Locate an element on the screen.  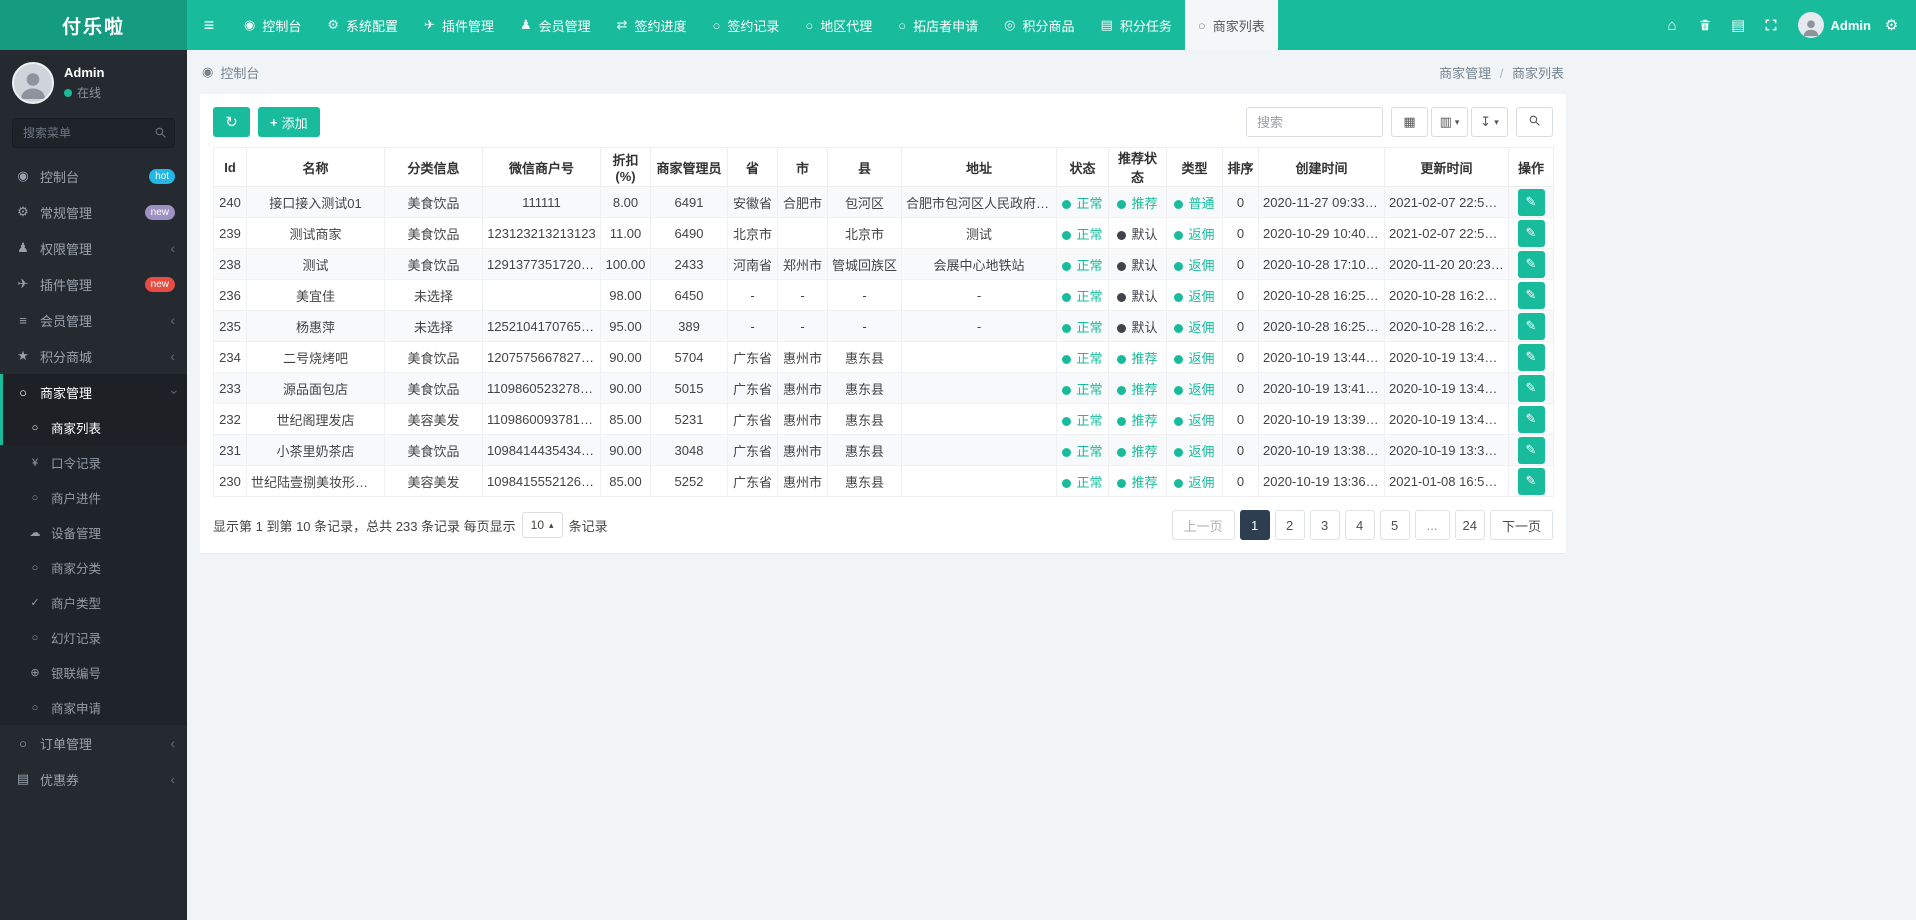
top-tab-0: ◉ 控制台 is located at coordinates (272, 25).